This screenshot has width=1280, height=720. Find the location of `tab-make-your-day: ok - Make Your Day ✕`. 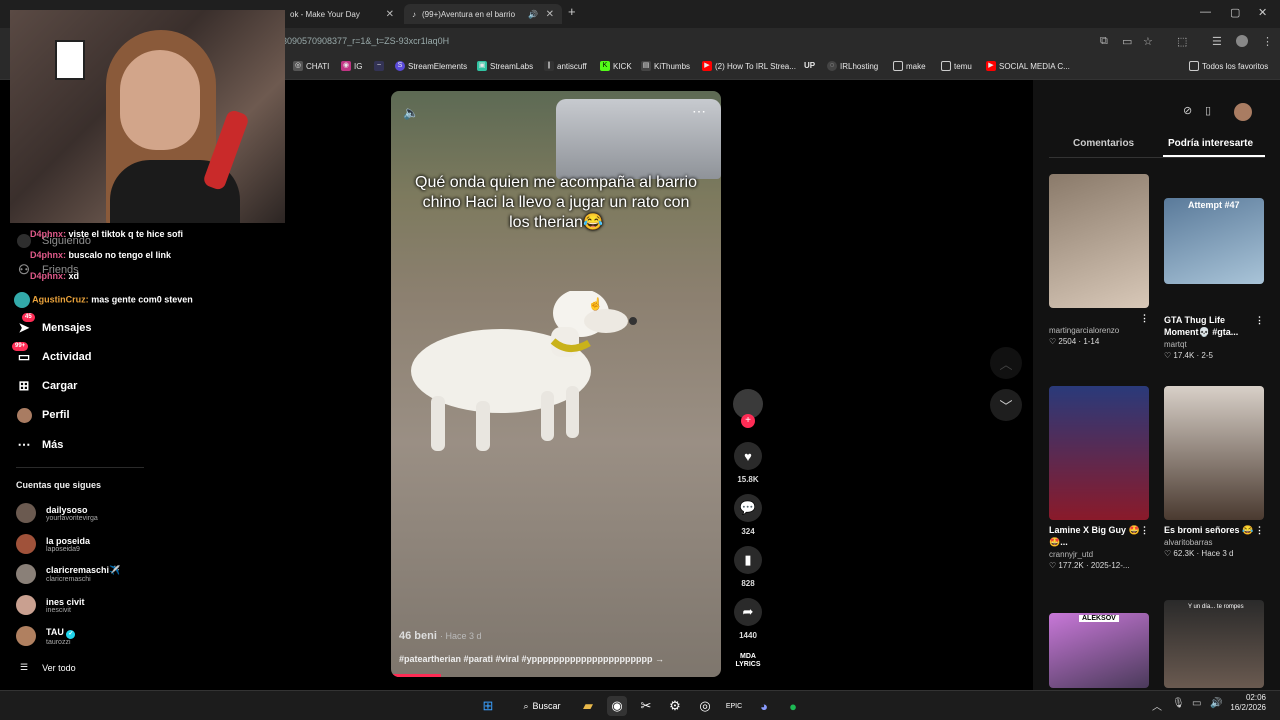

tab-make-your-day: ok - Make Your Day ✕ is located at coordinates (342, 14).